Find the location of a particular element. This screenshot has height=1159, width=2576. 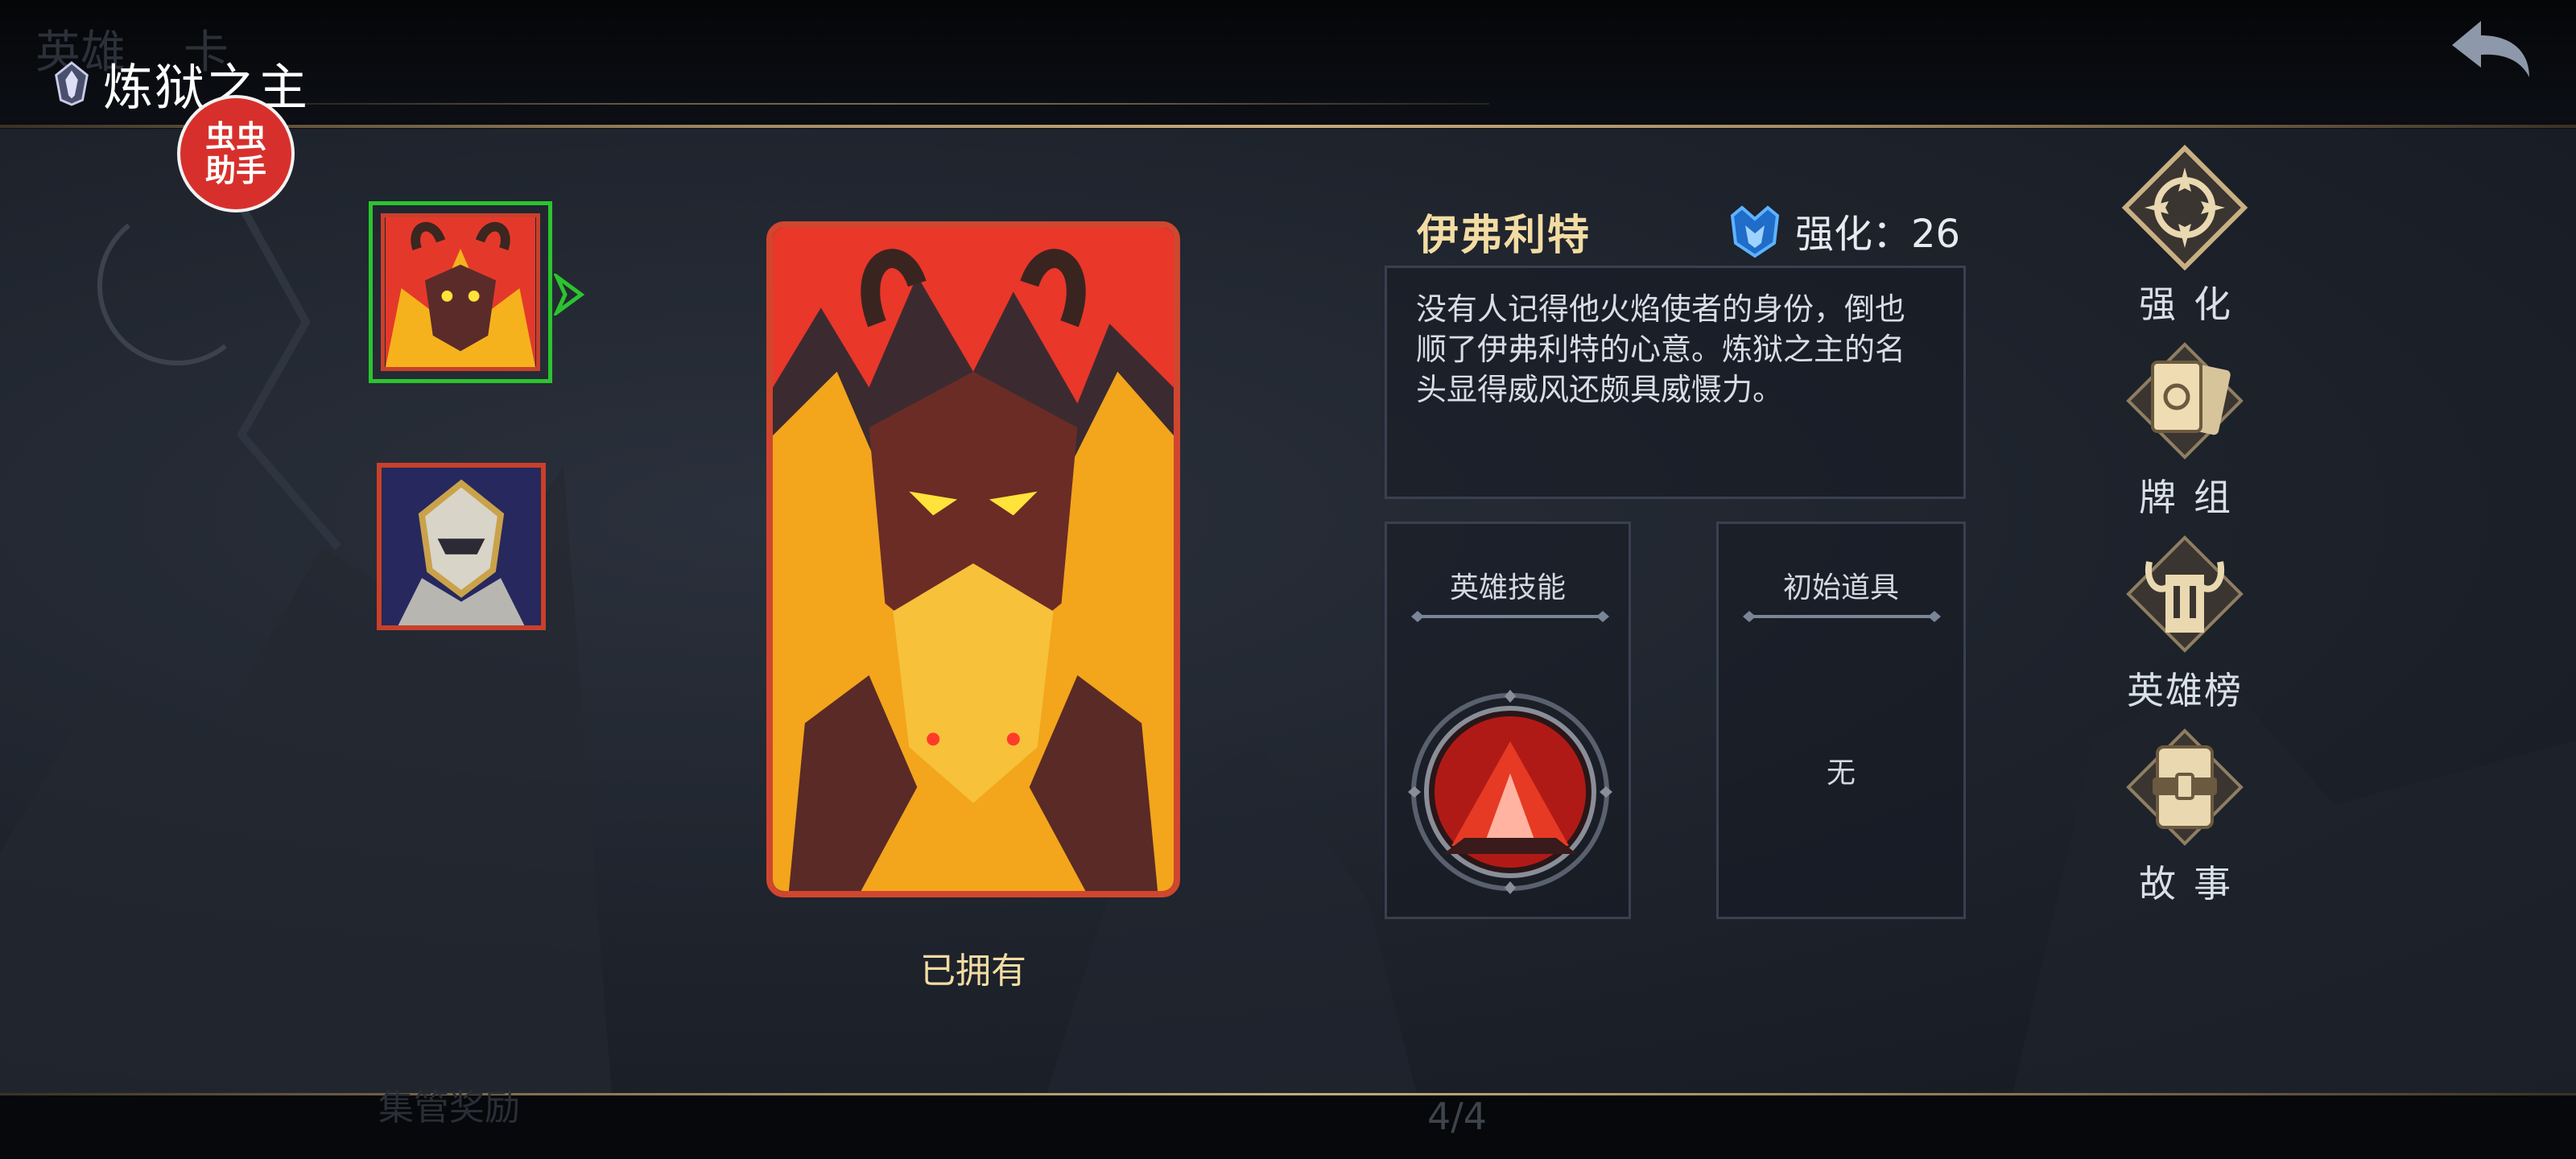

story-icon is located at coordinates (2185, 787).